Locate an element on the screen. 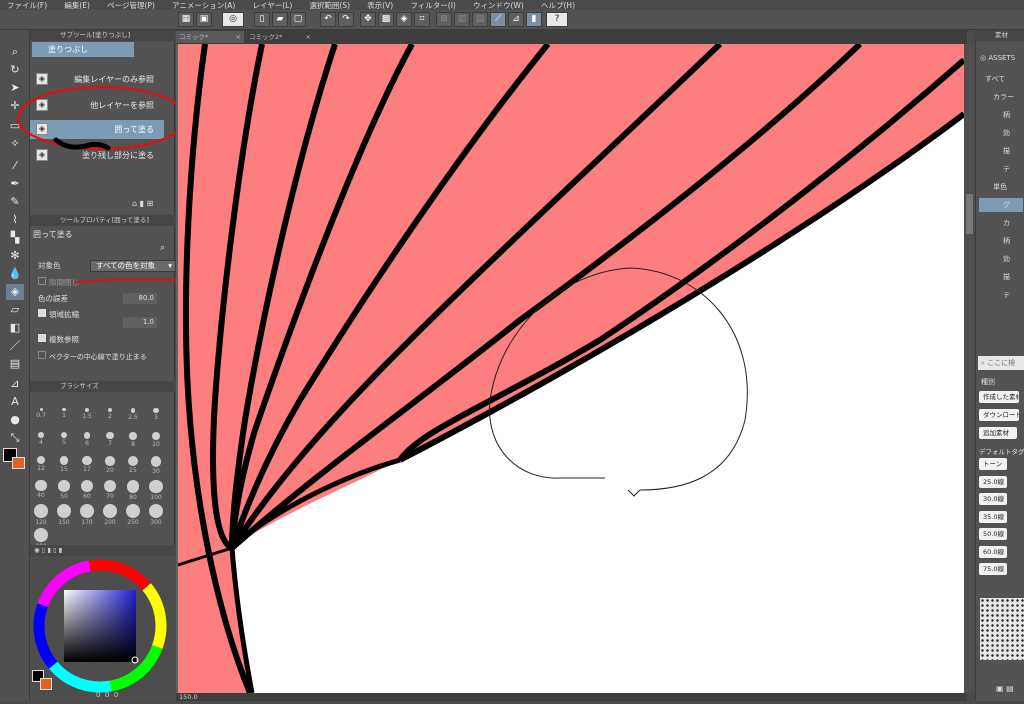 The height and width of the screenshot is (704, 1024). brush-size-cell: 200 is located at coordinates (110, 514).